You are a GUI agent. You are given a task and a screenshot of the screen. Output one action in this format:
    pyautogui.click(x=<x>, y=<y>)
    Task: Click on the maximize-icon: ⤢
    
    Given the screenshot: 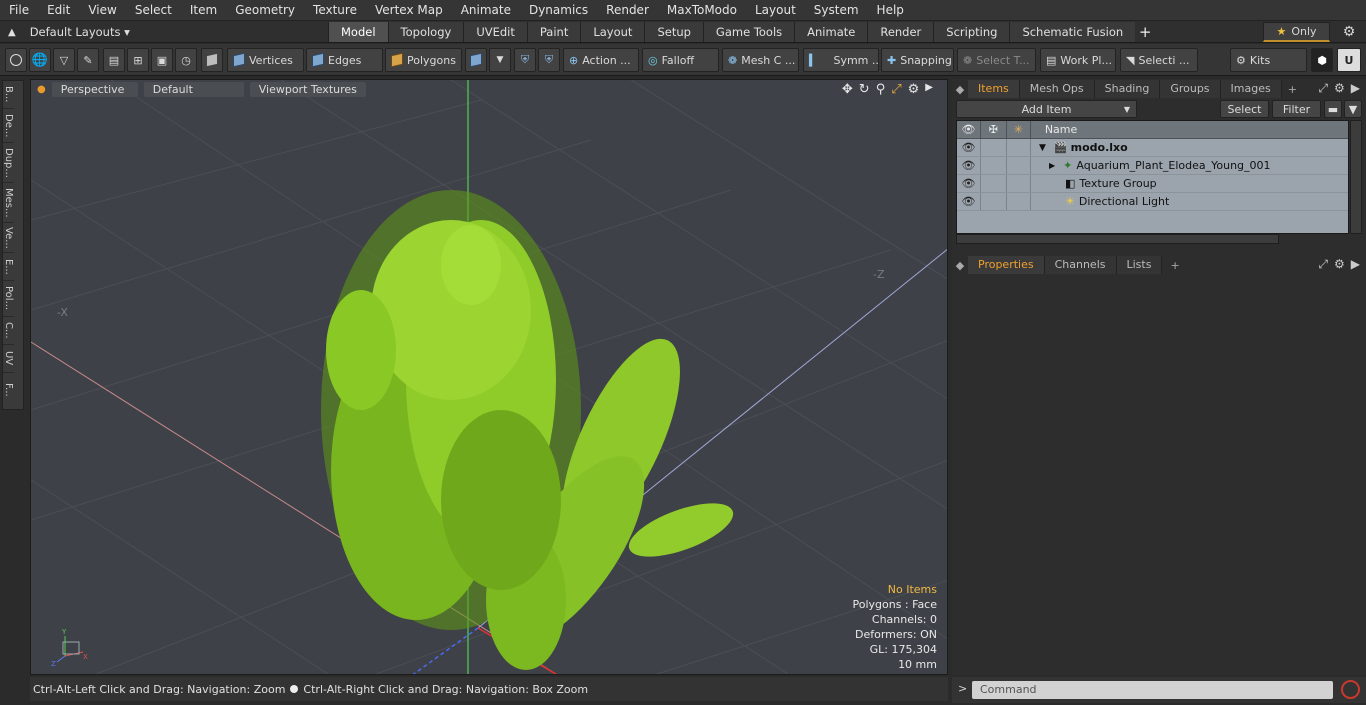 What is the action you would take?
    pyautogui.click(x=896, y=89)
    